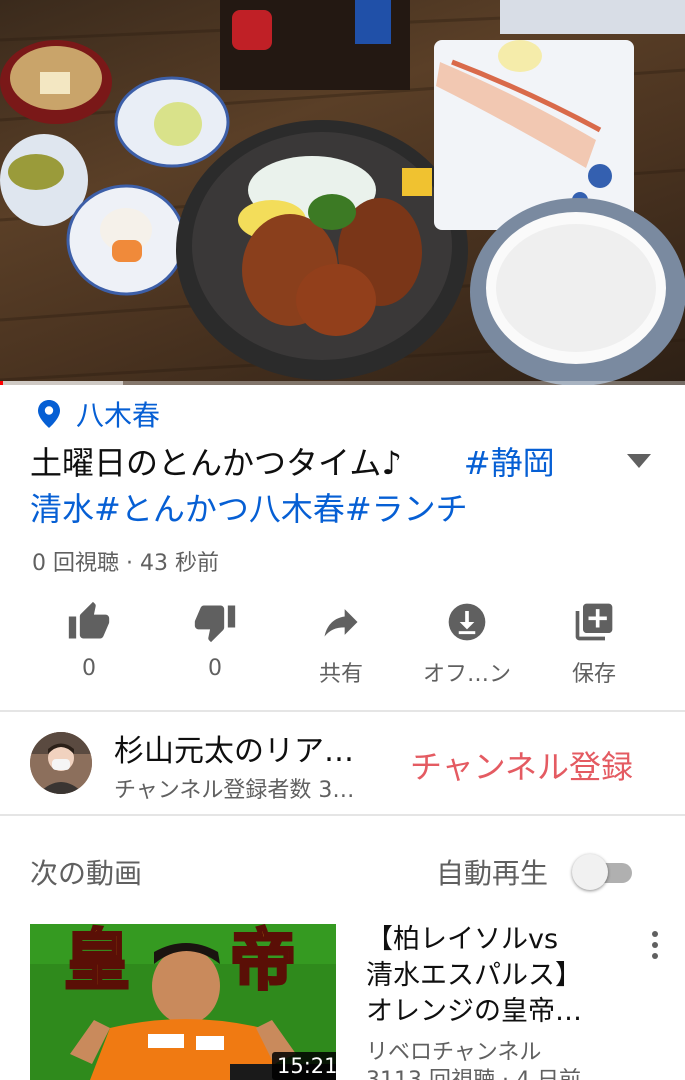  Describe the element at coordinates (89, 646) in the screenshot. I see `like-button: 0` at that location.